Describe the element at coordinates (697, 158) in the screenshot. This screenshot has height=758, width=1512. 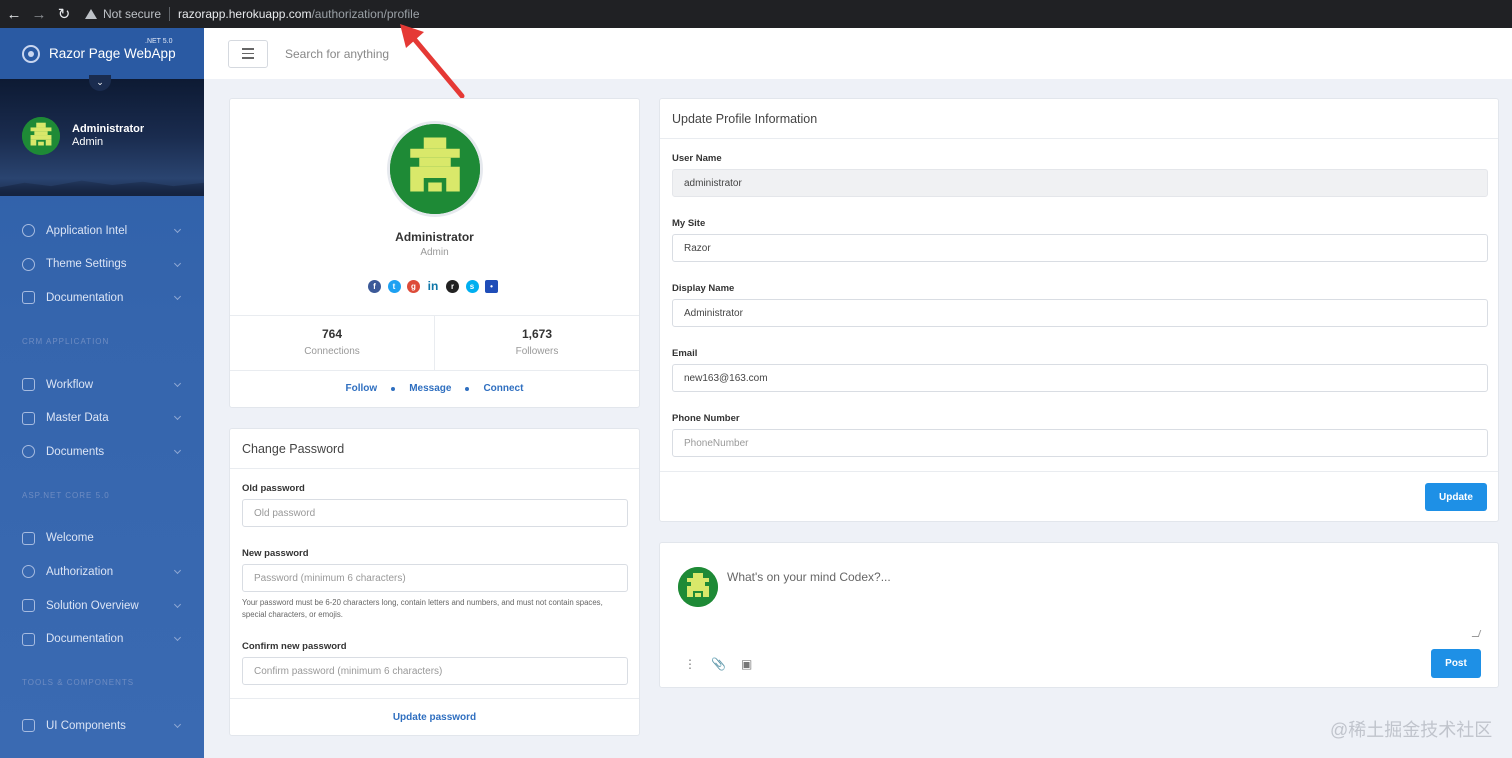
I see `username-label: User Name` at that location.